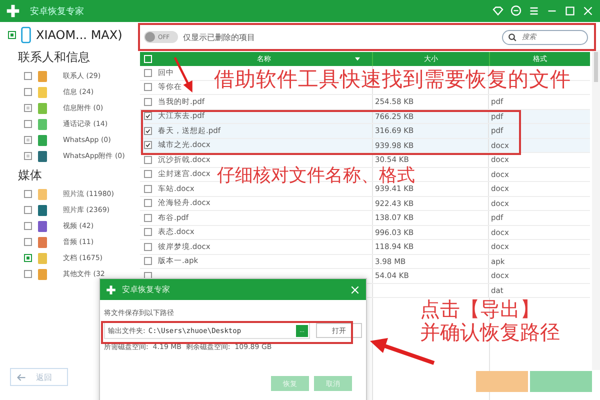 This screenshot has height=400, width=600. What do you see at coordinates (219, 37) in the screenshot?
I see `filter-label: 仅显示已删除的项目` at bounding box center [219, 37].